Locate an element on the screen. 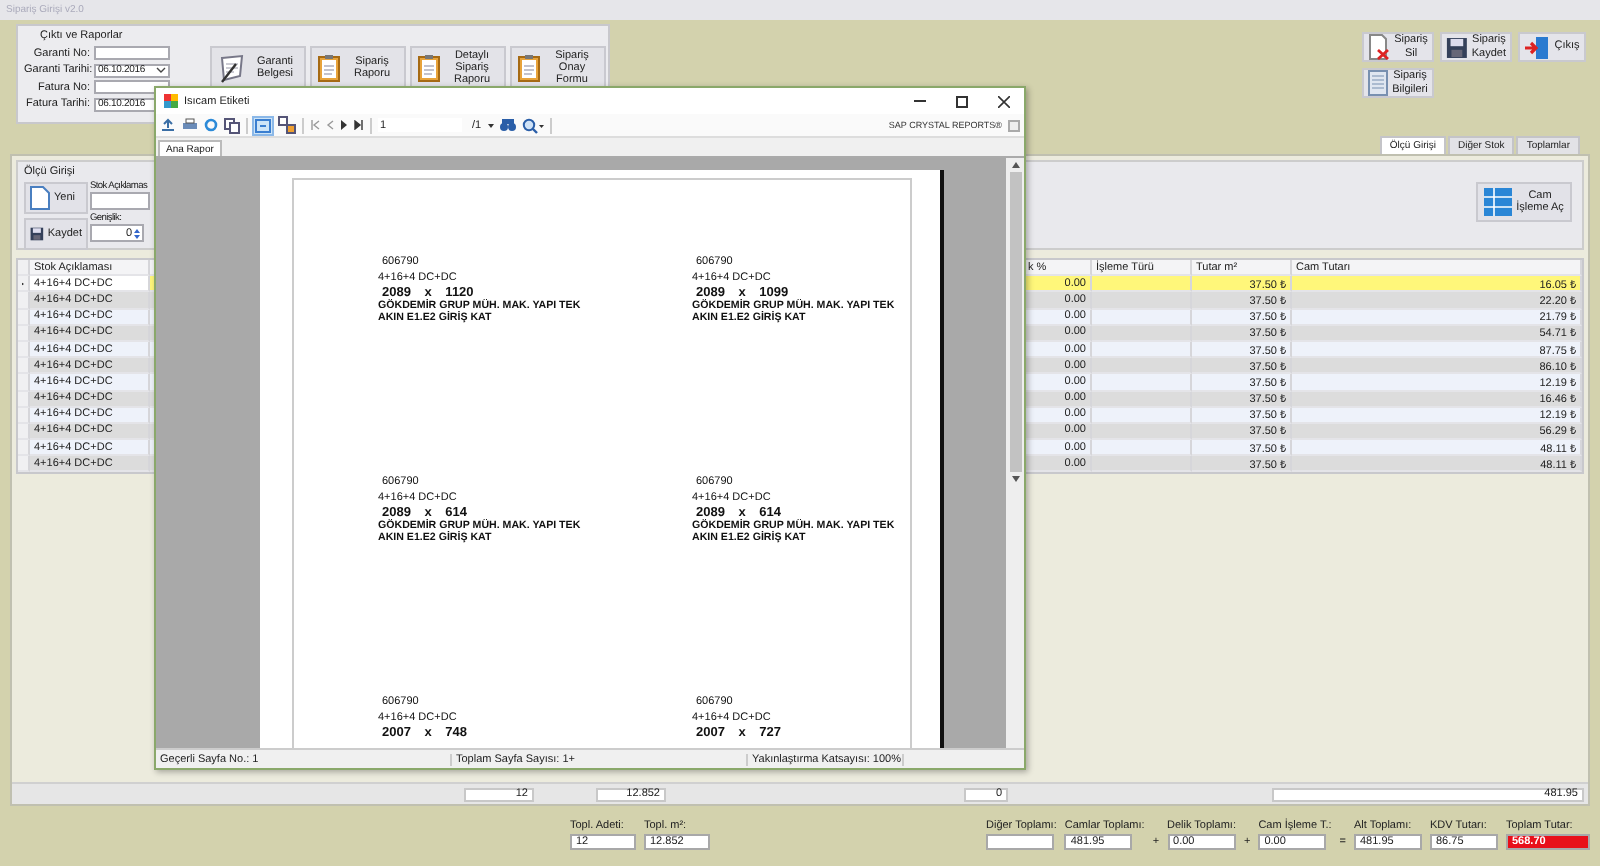  document-delete-icon is located at coordinates (1379, 47).